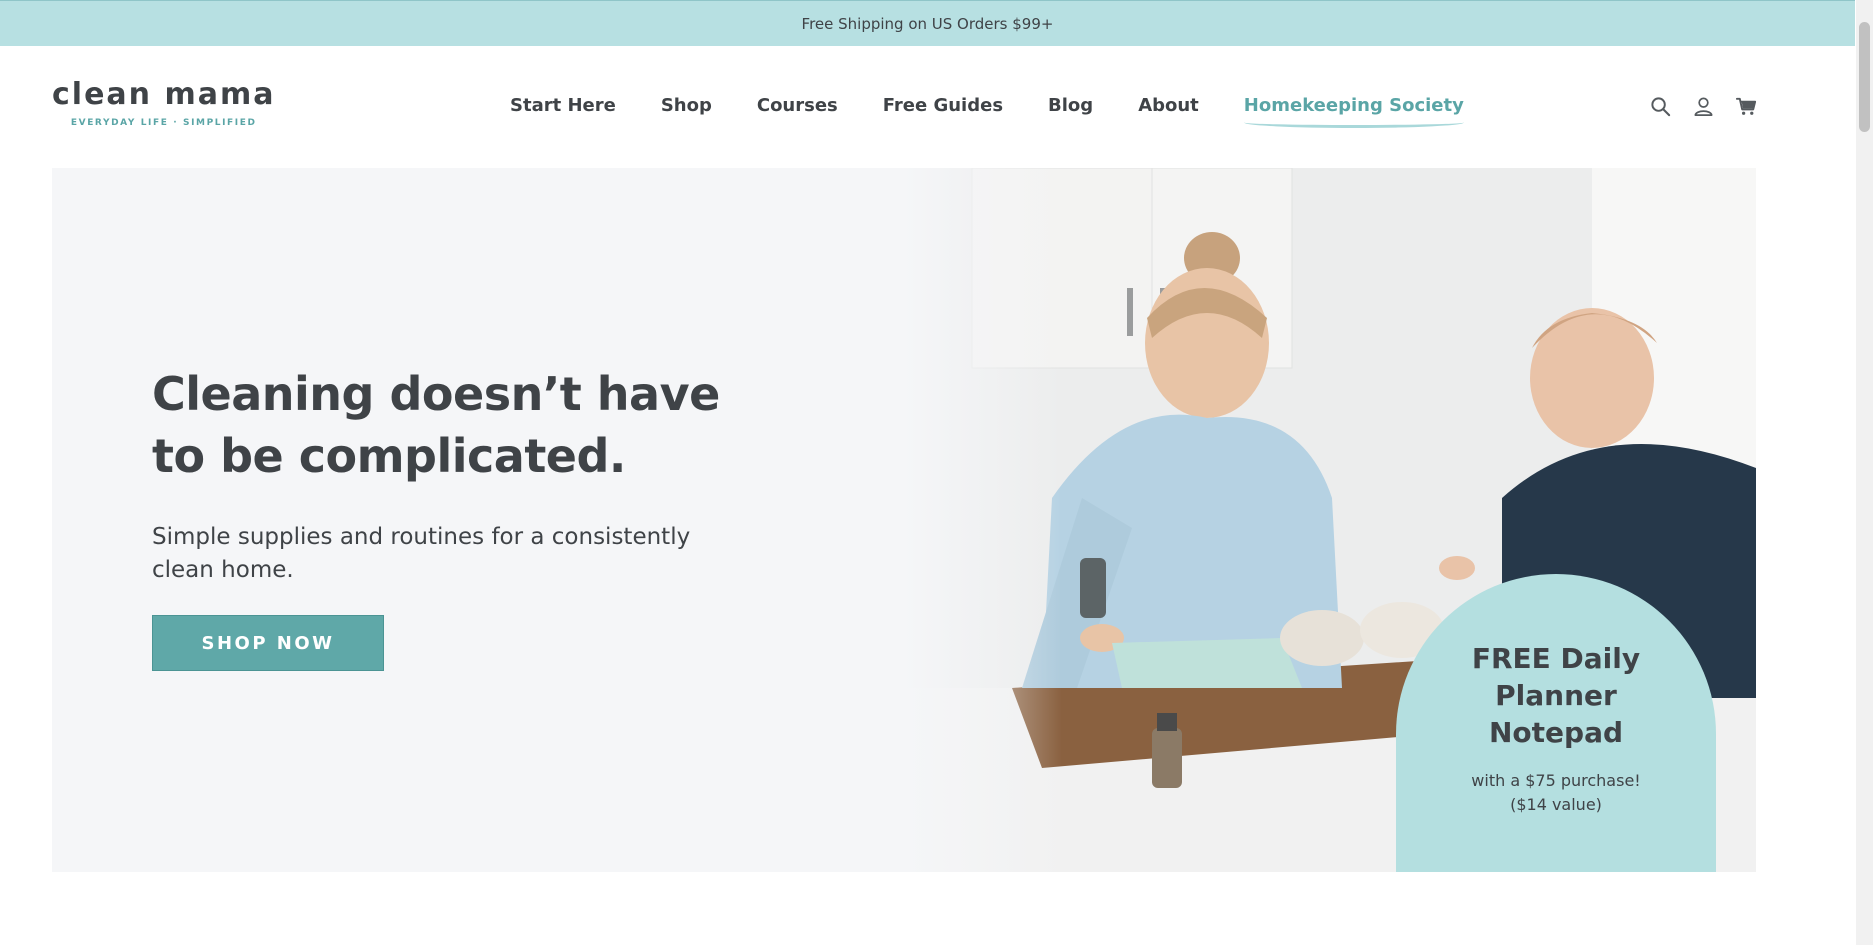 This screenshot has width=1873, height=945. I want to click on promo-title-line-3: Notepad, so click(1556, 732).